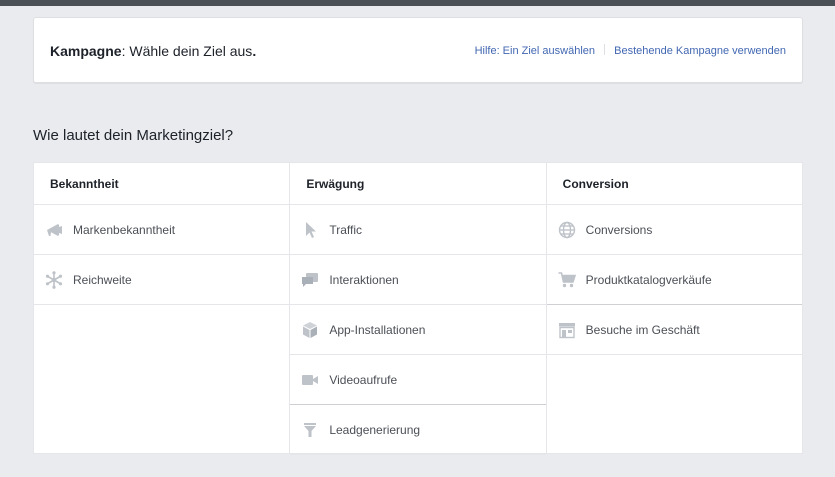 The image size is (835, 477). I want to click on objective-conversions: Conversions, so click(674, 230).